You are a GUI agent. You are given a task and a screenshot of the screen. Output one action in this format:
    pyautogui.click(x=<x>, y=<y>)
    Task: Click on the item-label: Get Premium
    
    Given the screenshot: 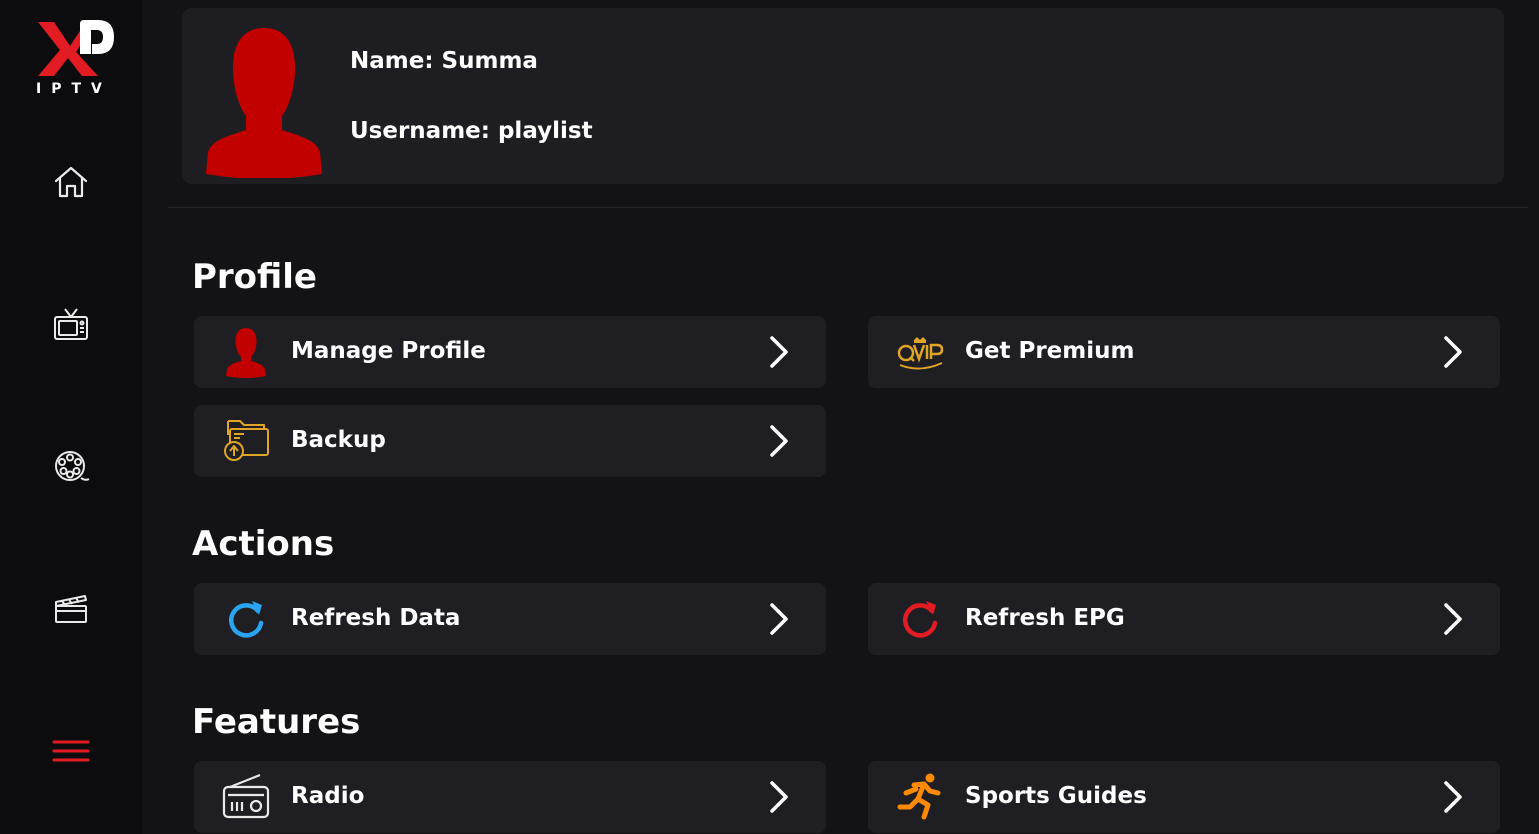 What is the action you would take?
    pyautogui.click(x=1050, y=351)
    